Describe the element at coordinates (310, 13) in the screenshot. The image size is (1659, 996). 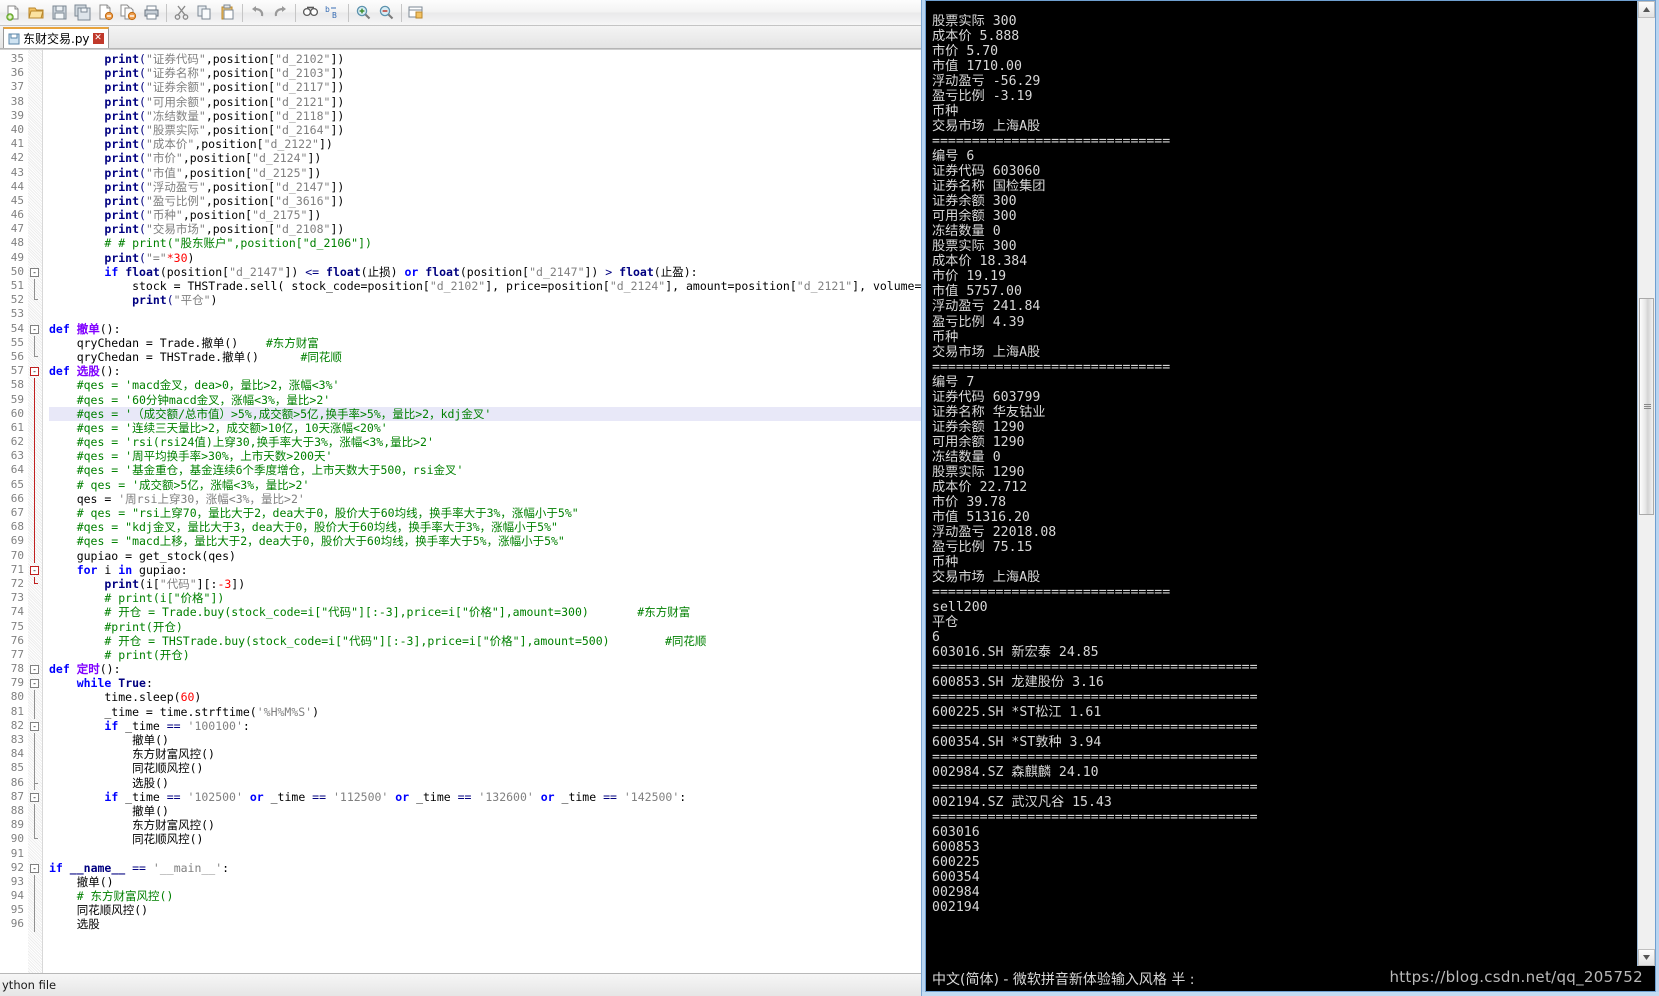
I see `find-icon` at that location.